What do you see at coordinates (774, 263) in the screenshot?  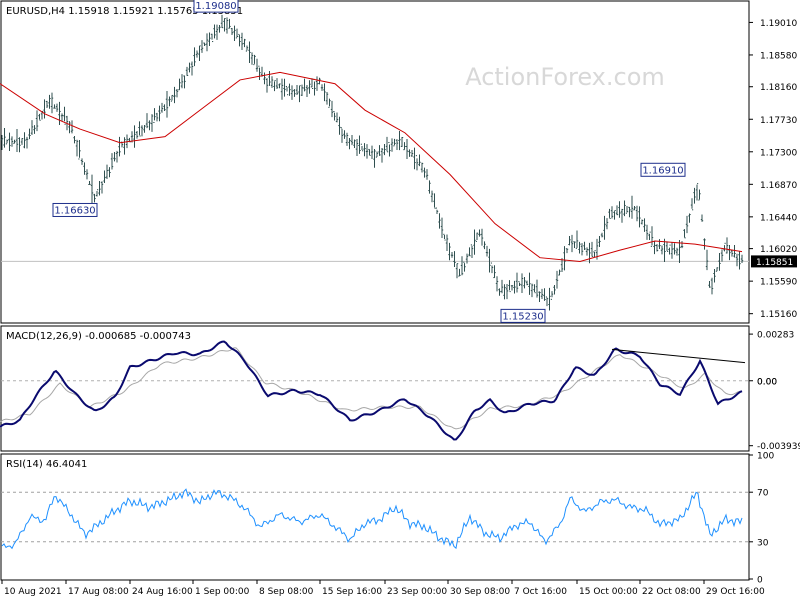 I see `current-price-label: 1.15851` at bounding box center [774, 263].